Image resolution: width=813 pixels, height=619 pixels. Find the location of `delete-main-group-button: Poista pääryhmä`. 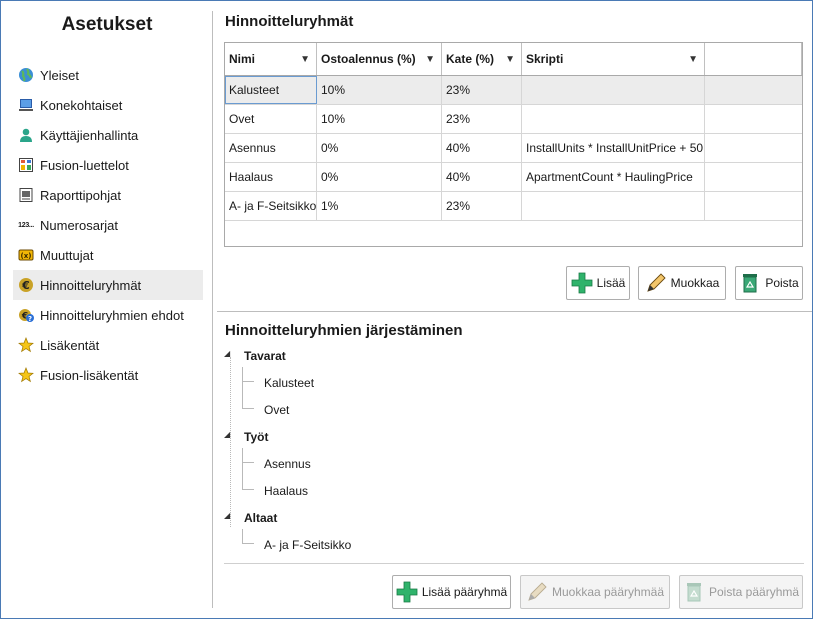

delete-main-group-button: Poista pääryhmä is located at coordinates (741, 592).